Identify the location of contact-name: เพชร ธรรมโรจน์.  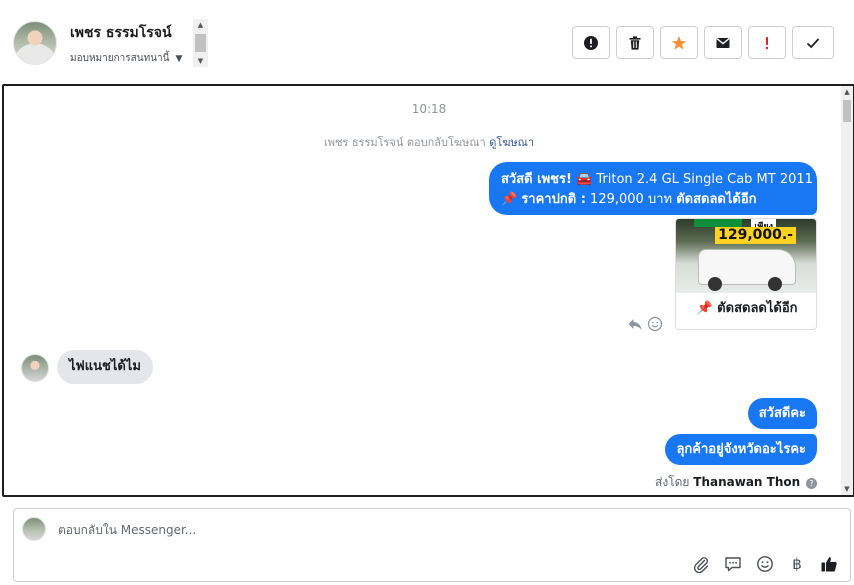
(121, 33).